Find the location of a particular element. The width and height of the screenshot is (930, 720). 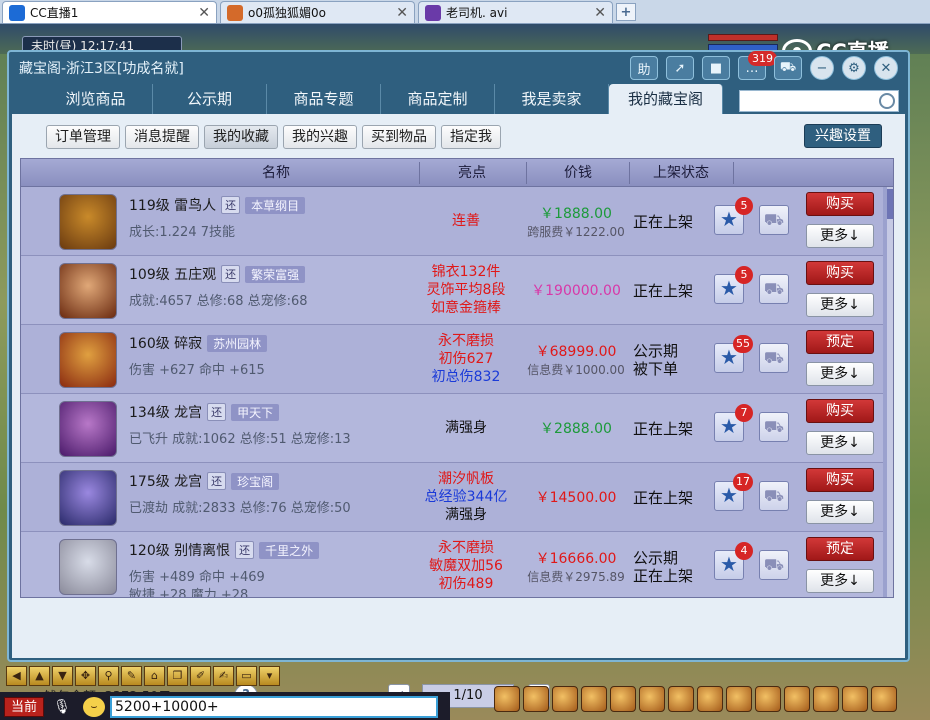

subtab-purchased: 买到物品 is located at coordinates (399, 137).